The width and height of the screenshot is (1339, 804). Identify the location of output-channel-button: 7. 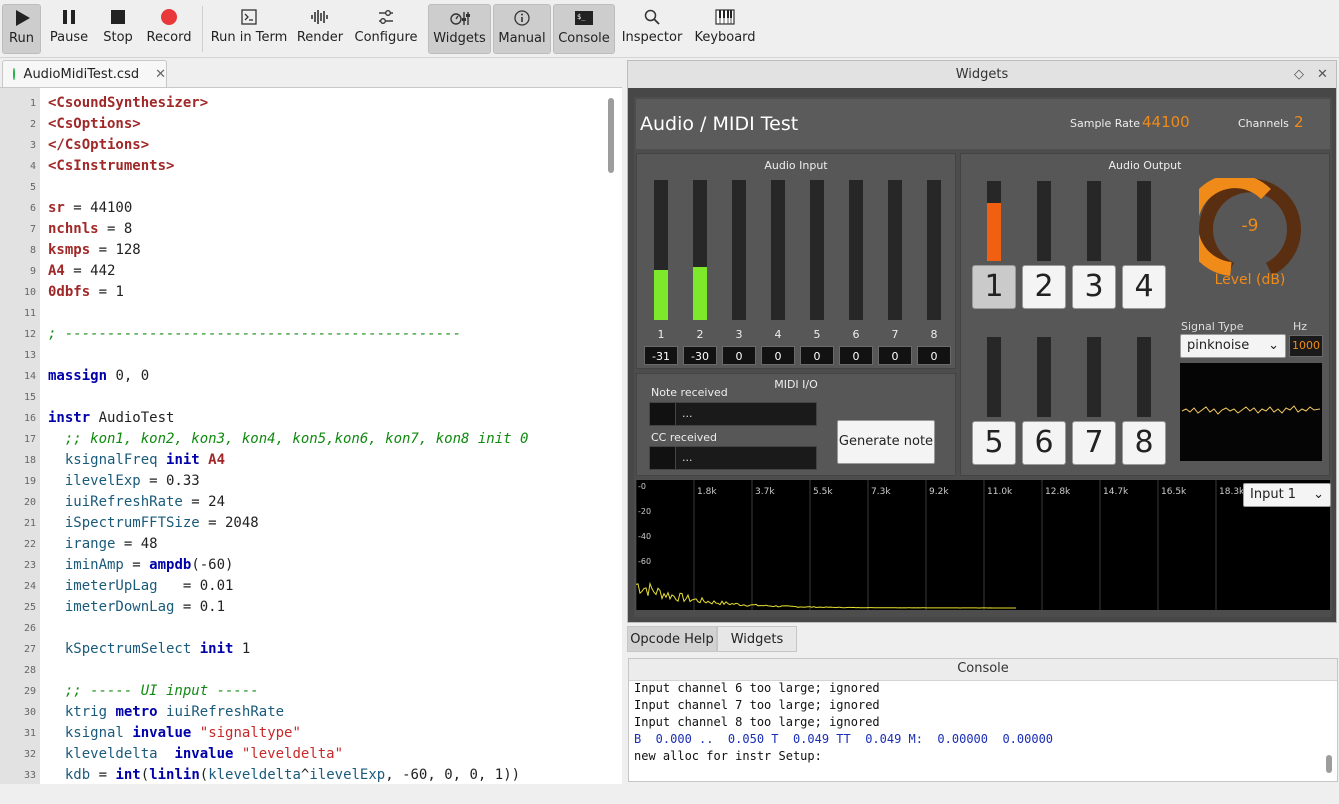
(1094, 443).